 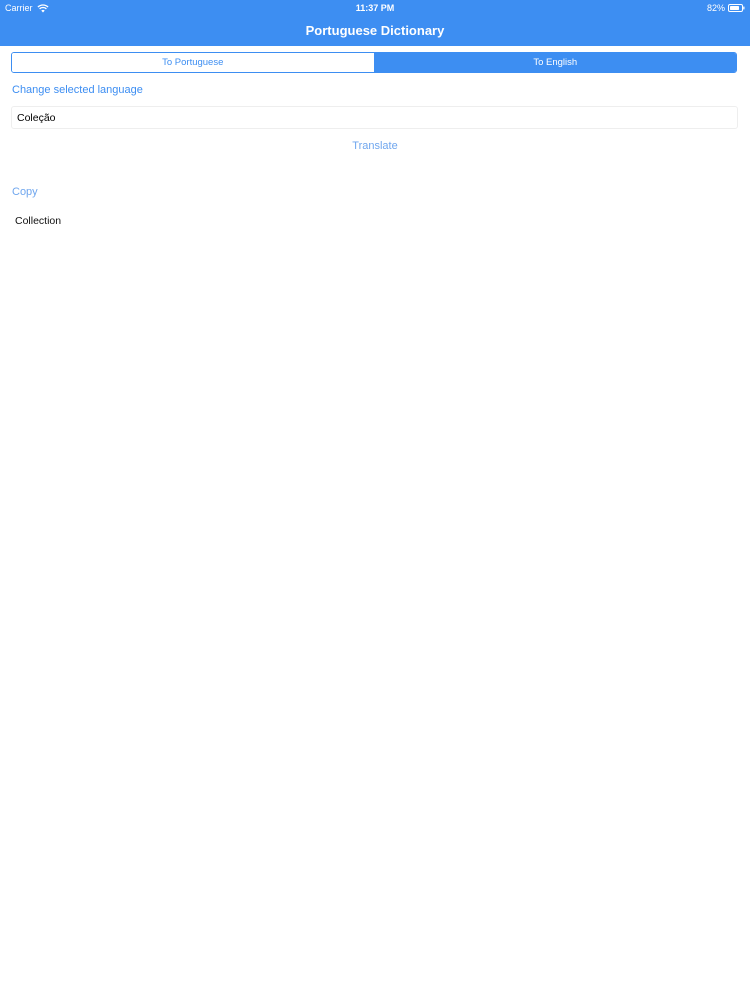 I want to click on language-segmented-control: To Portuguese To English, so click(x=374, y=62).